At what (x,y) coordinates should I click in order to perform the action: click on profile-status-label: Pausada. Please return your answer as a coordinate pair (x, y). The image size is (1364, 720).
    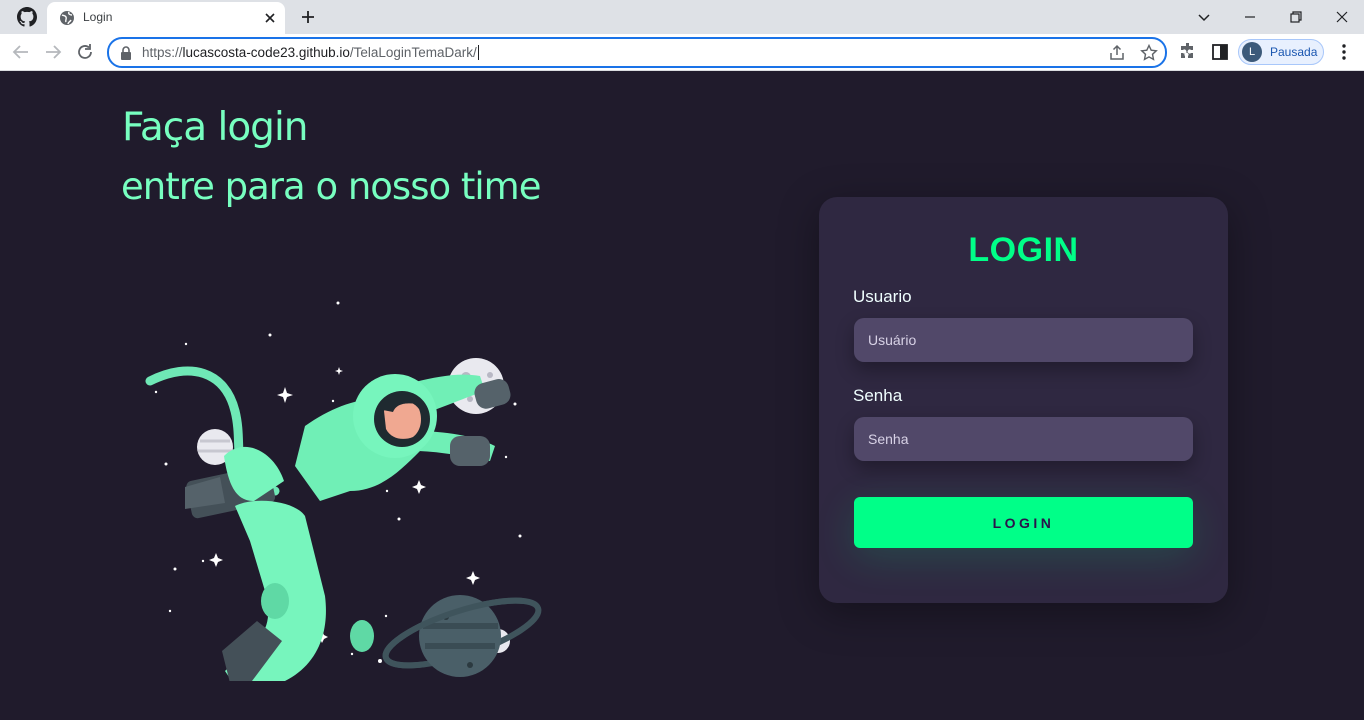
    Looking at the image, I should click on (1294, 52).